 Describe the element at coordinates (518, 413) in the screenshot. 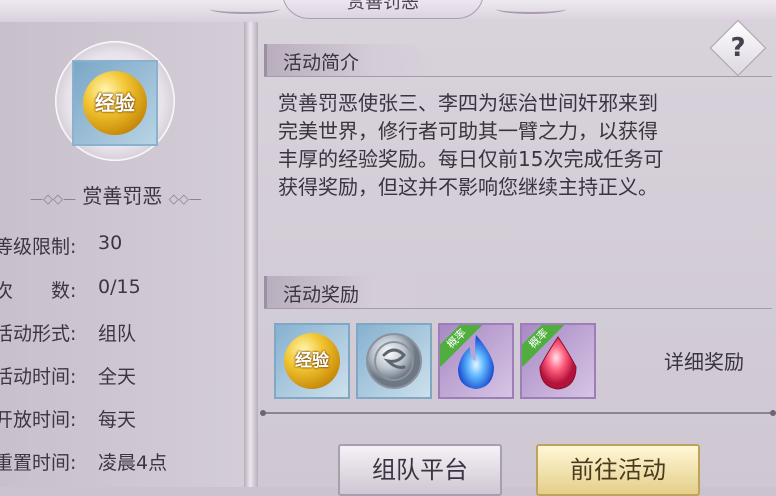

I see `rewards-bottom-divider` at that location.